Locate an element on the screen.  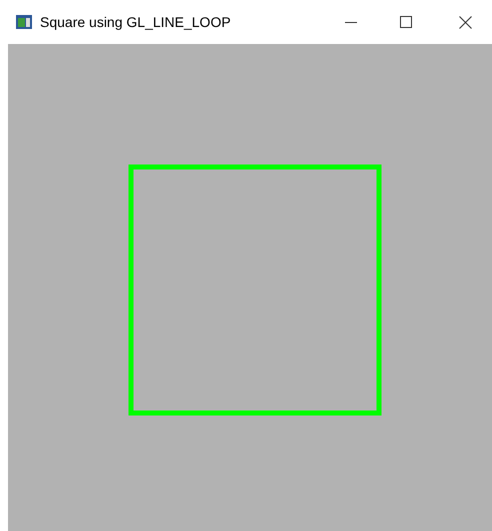
maximize-icon is located at coordinates (406, 22).